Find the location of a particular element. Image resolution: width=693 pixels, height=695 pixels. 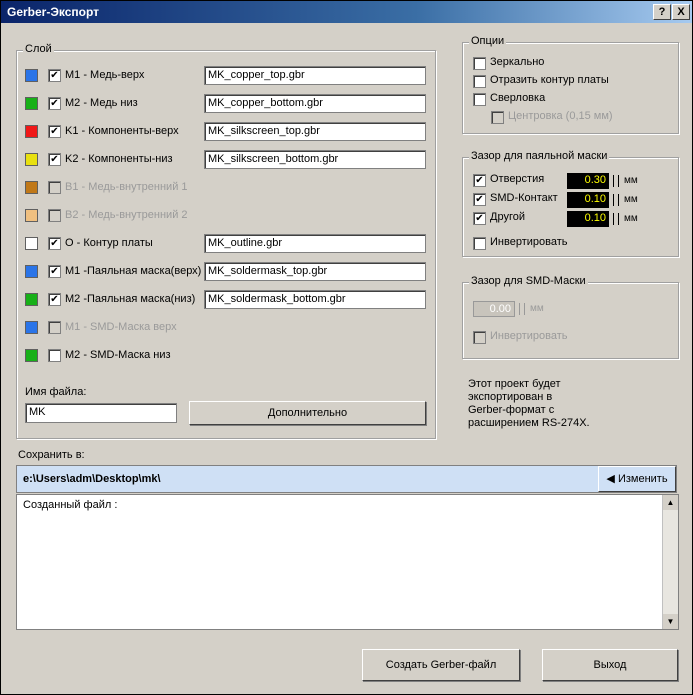

layer-filename-input: MK_silkscreen_bottom.gbr is located at coordinates (315, 159).